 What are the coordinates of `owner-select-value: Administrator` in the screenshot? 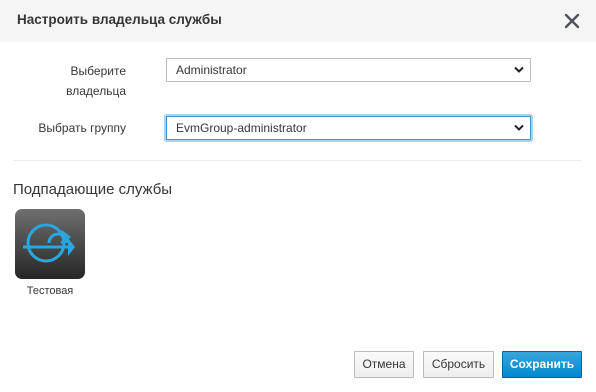 It's located at (211, 70).